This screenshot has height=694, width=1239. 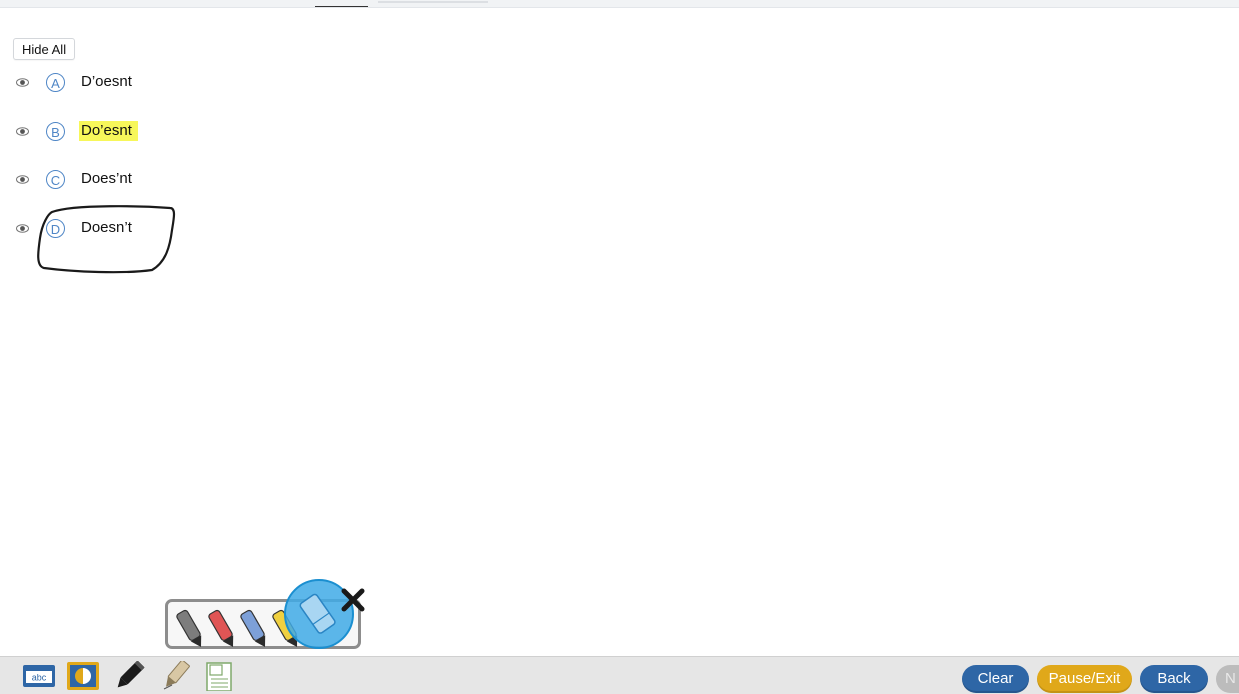 I want to click on option-letter: B, so click(x=55, y=131).